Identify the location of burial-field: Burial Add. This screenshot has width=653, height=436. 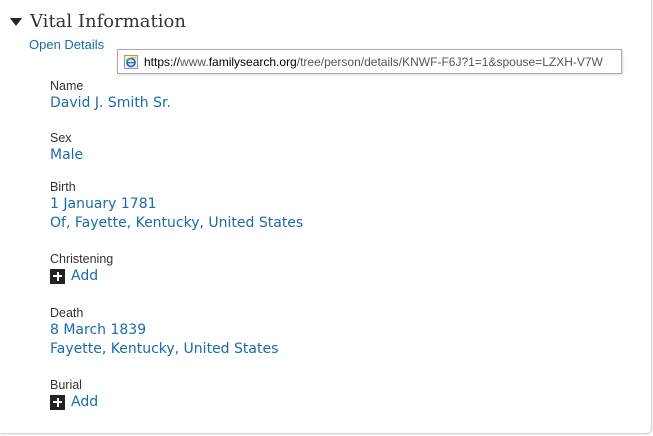
(74, 393).